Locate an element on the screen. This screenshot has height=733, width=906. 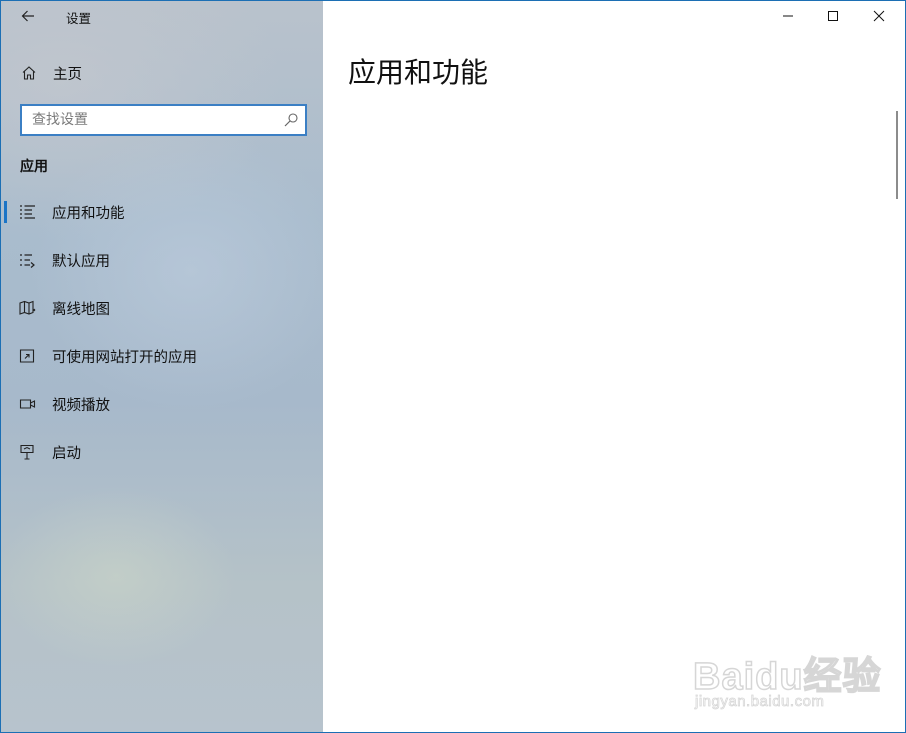
back-button is located at coordinates (28, 16).